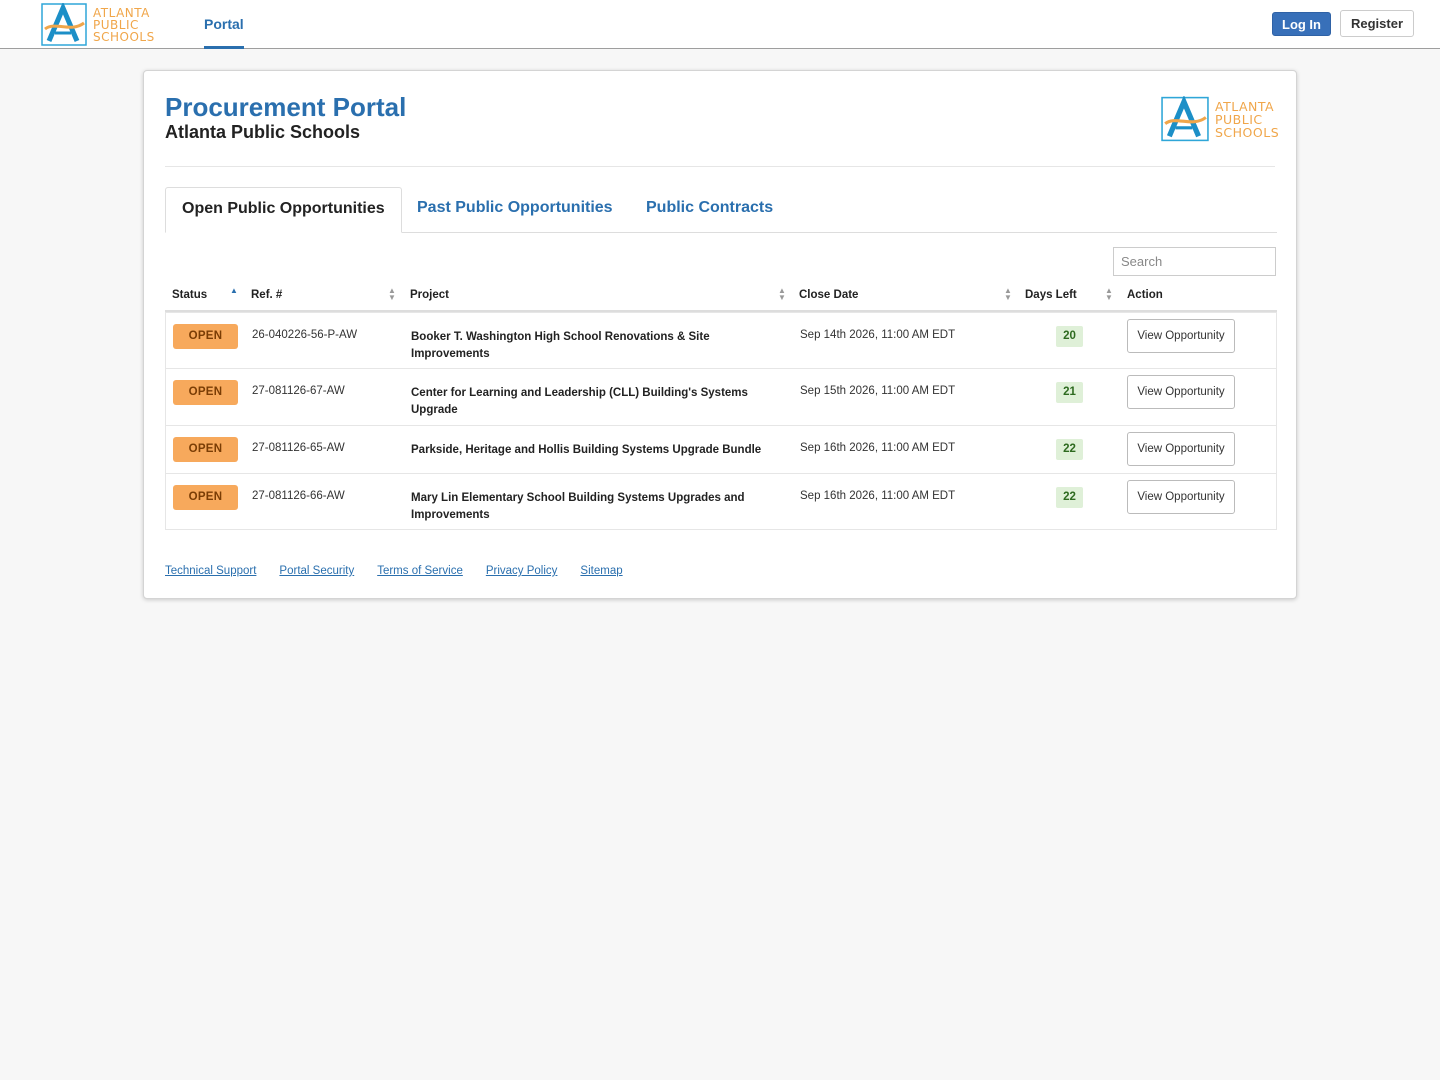 The height and width of the screenshot is (1080, 1440). Describe the element at coordinates (601, 571) in the screenshot. I see `footer-link-sitemap: Sitemap` at that location.